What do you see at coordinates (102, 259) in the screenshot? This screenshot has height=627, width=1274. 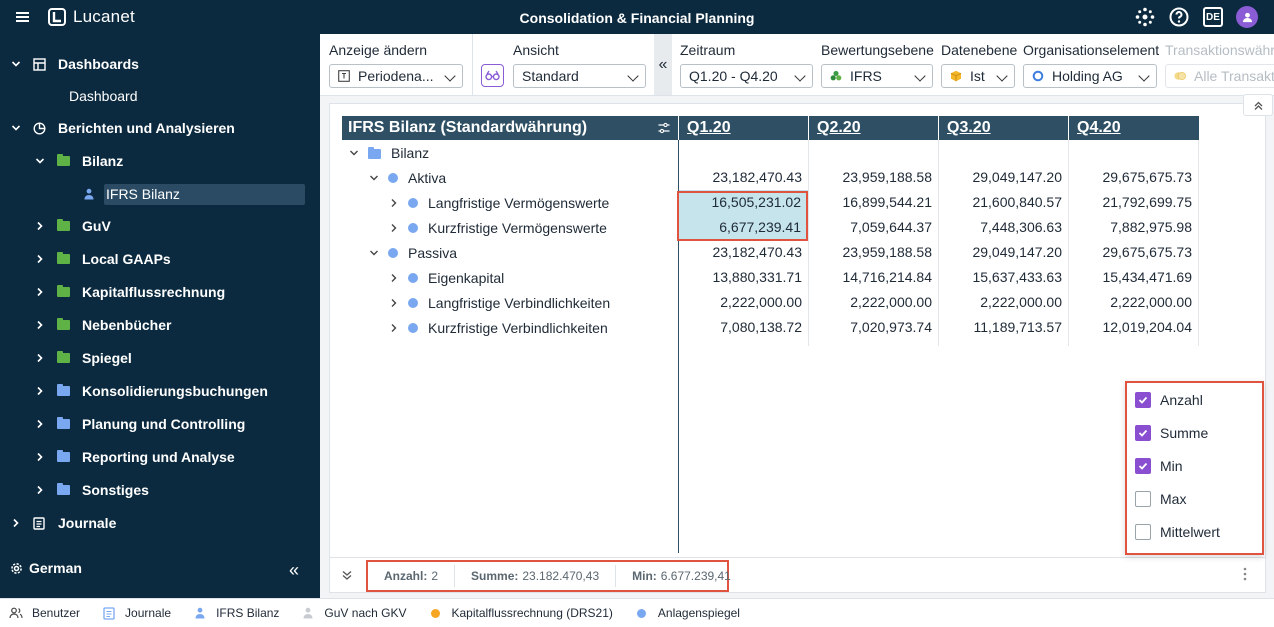 I see `sidebar-item-local-gaaps: Local GAAPs` at bounding box center [102, 259].